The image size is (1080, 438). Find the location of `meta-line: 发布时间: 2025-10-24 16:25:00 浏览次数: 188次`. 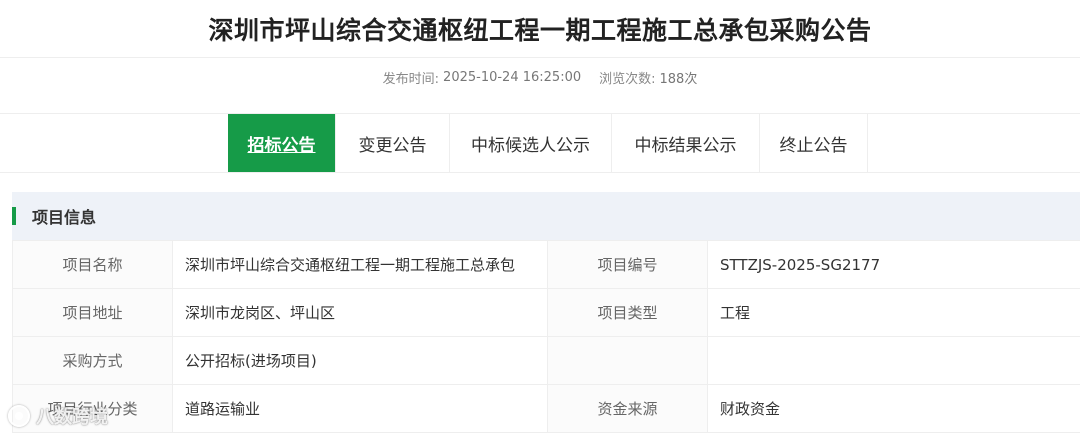

meta-line: 发布时间: 2025-10-24 16:25:00 浏览次数: 188次 is located at coordinates (540, 77).